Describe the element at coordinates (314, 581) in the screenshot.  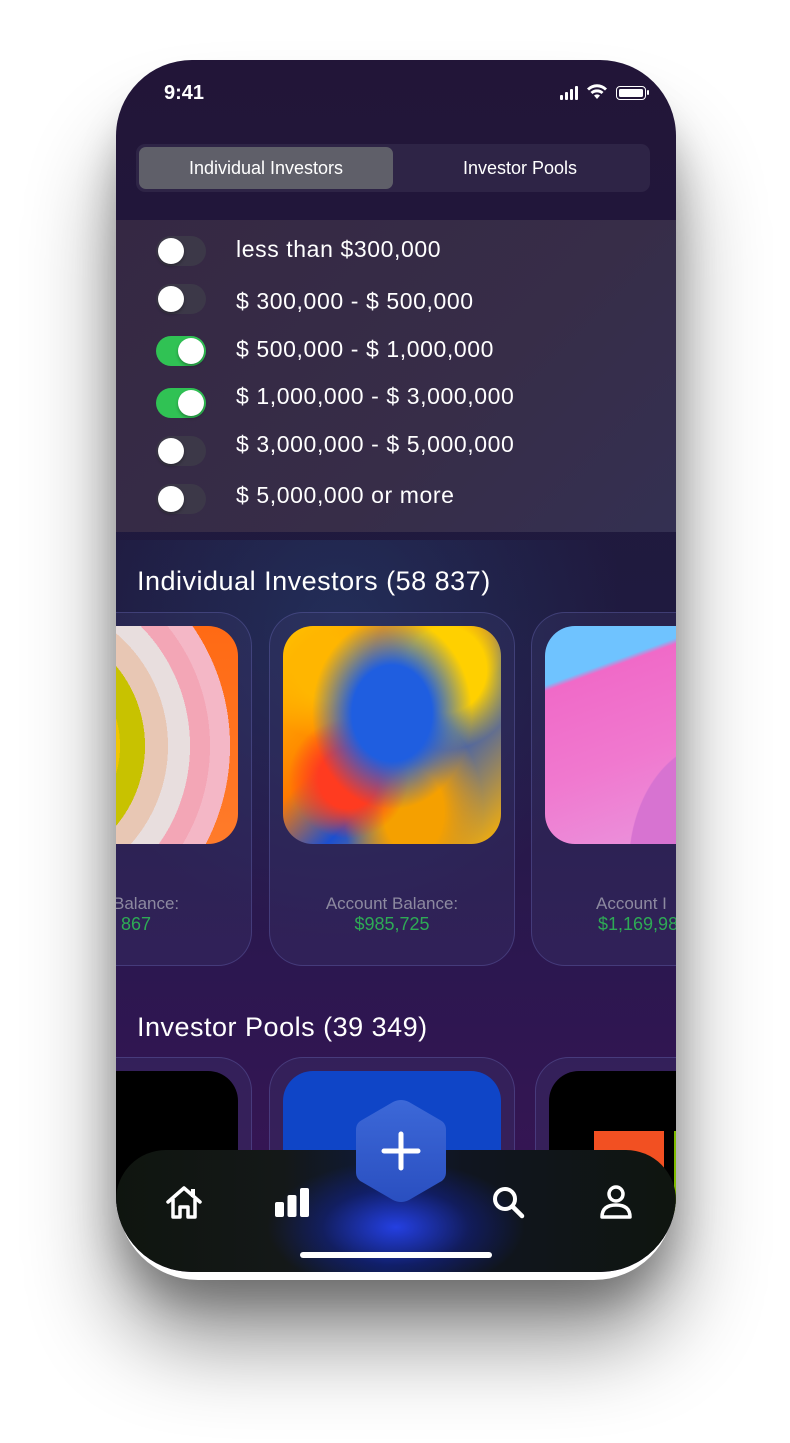
I see `individual-investors-title: Individual Investors (58 837)` at that location.